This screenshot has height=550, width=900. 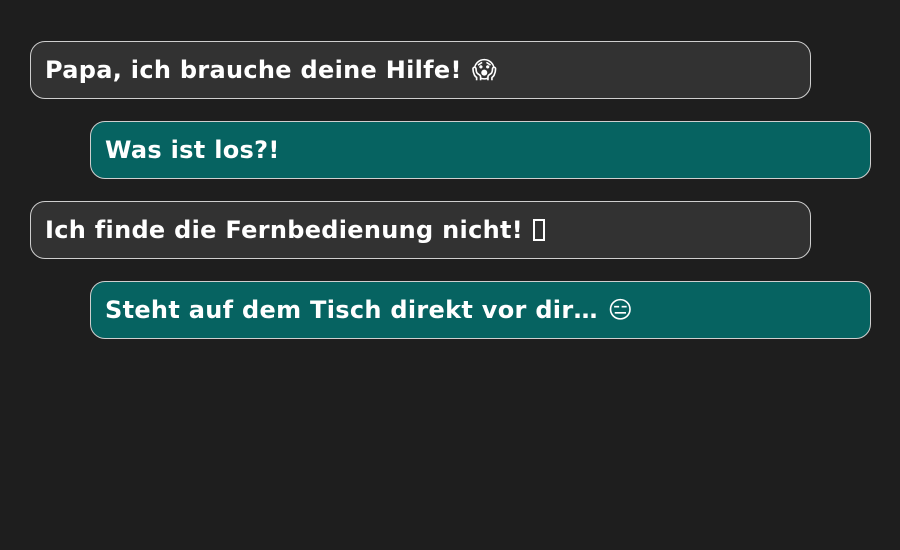 What do you see at coordinates (620, 310) in the screenshot?
I see `expressionless-face-icon: 😑` at bounding box center [620, 310].